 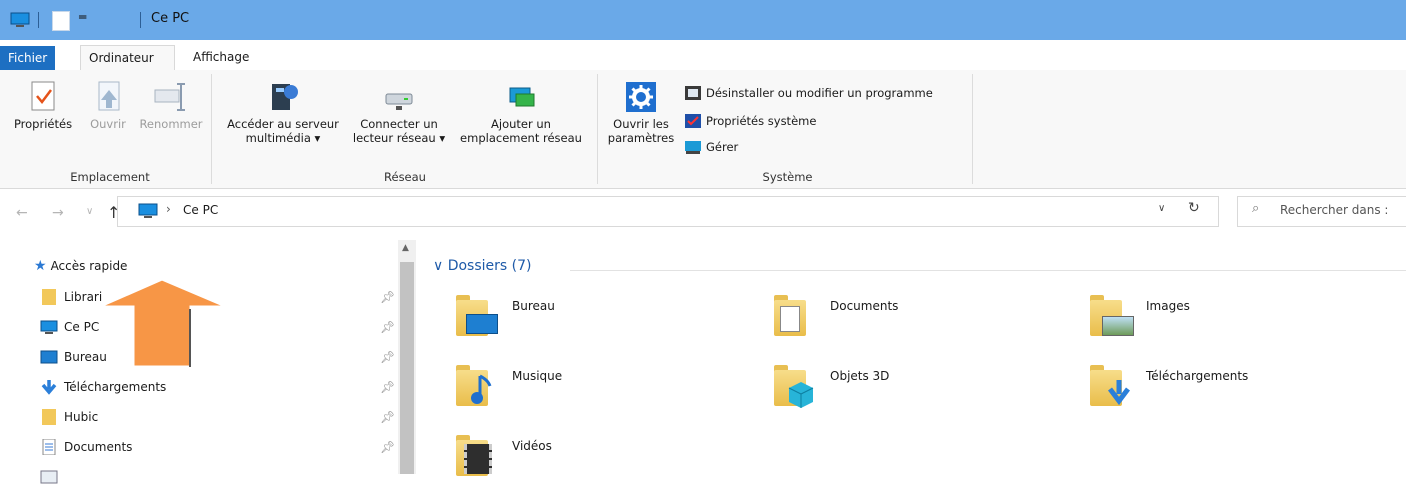 I want to click on open-settings-button: Ouvrir les paramètres, so click(x=641, y=112).